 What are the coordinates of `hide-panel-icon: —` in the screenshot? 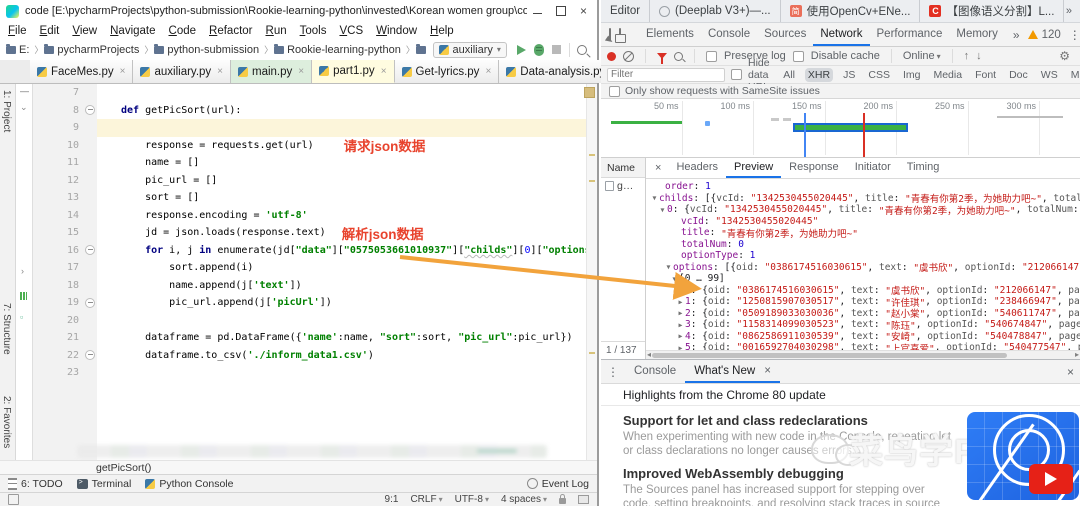 It's located at (24, 91).